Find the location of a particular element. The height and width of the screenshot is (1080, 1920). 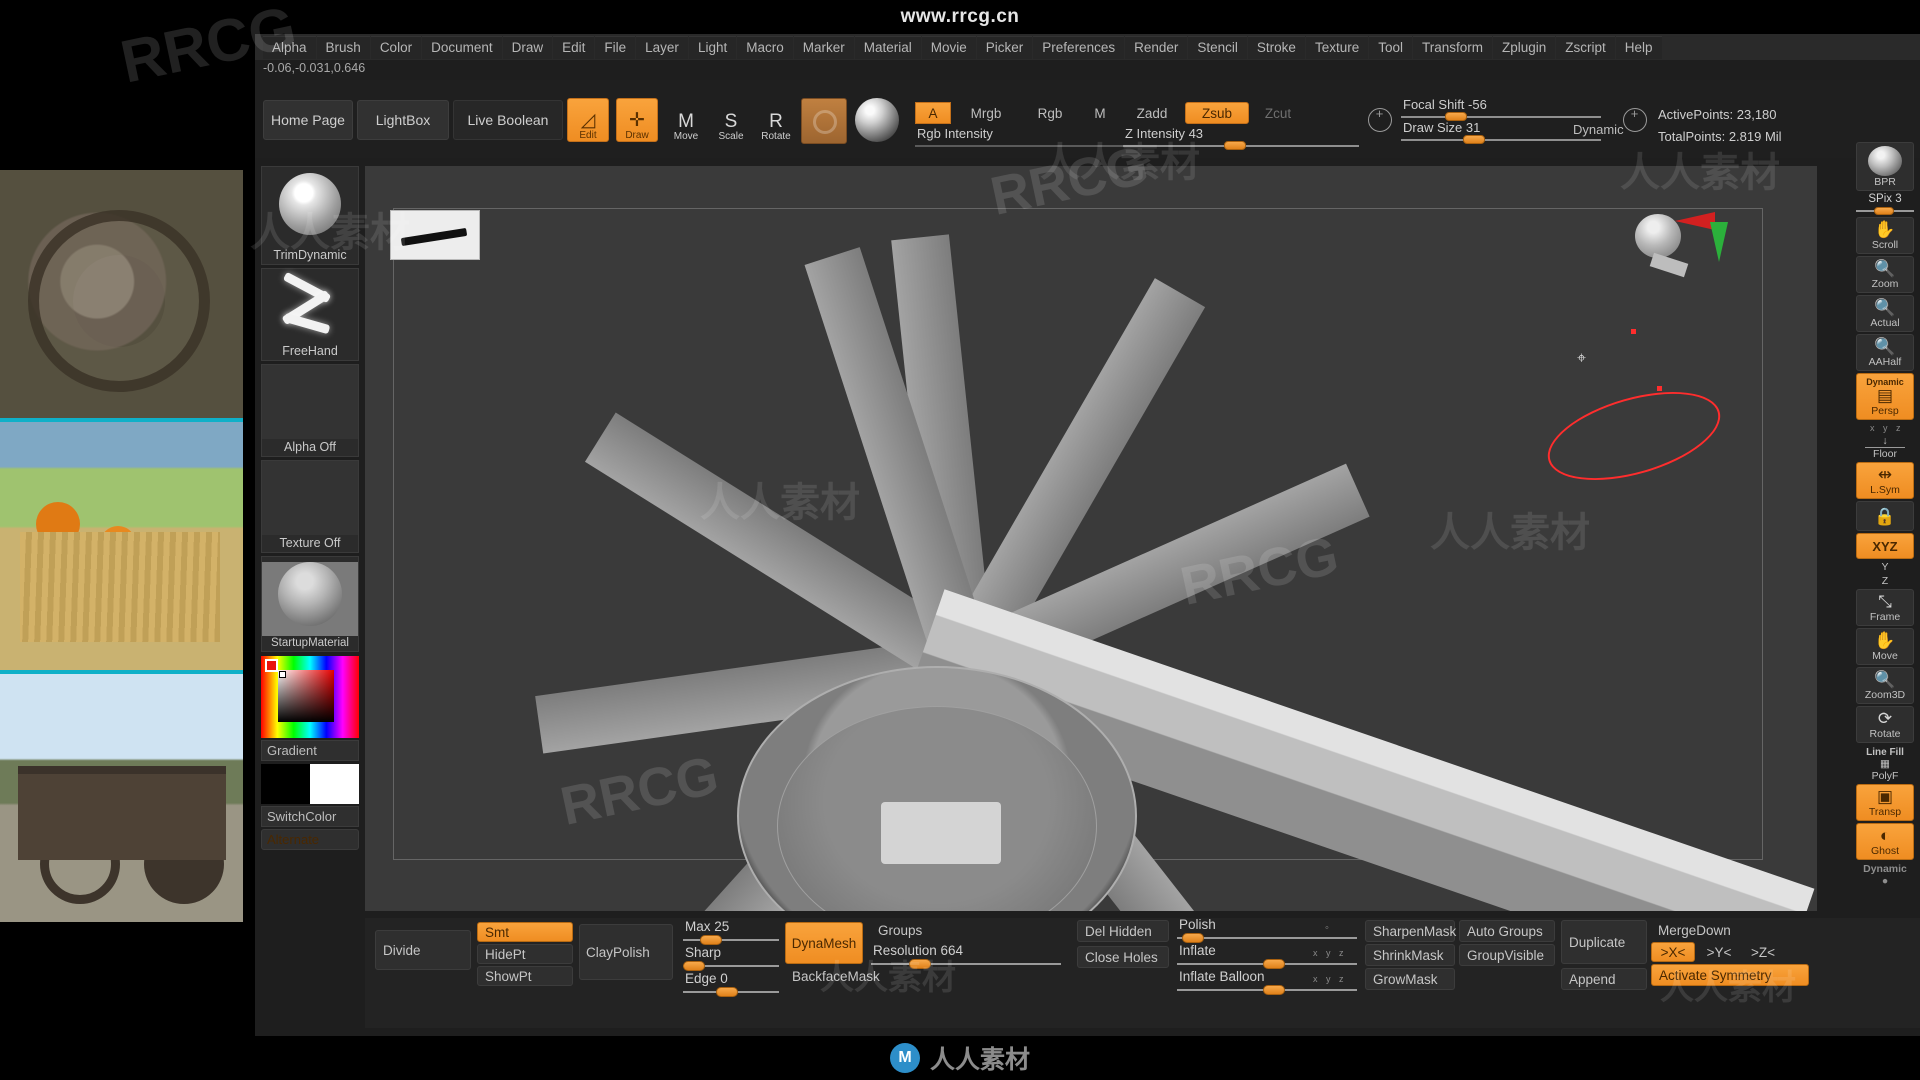

move-button: M Move is located at coordinates (686, 120).